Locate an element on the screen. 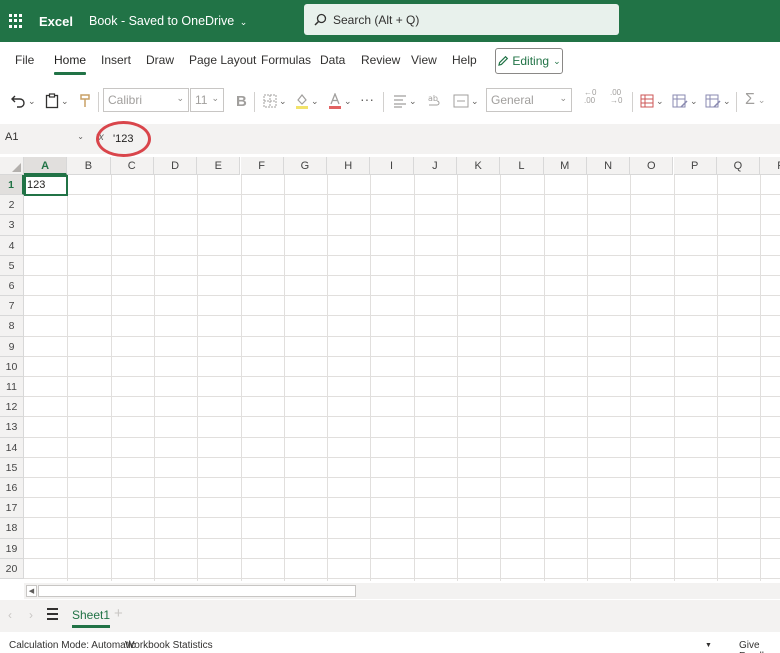 The image size is (780, 653). paste-button: ⌄ is located at coordinates (57, 101).